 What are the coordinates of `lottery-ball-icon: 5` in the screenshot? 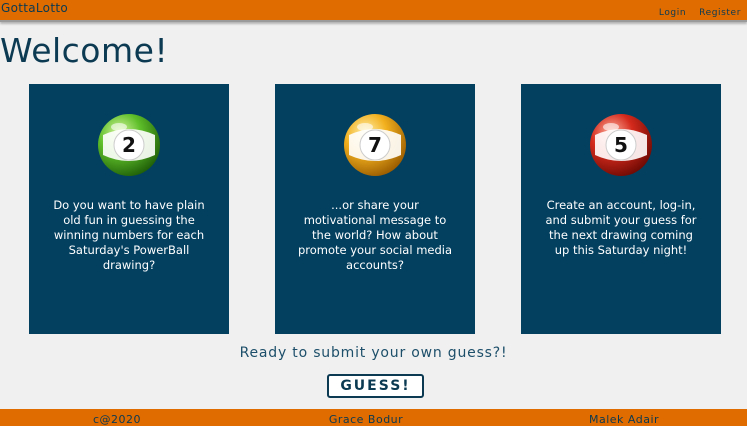 It's located at (621, 145).